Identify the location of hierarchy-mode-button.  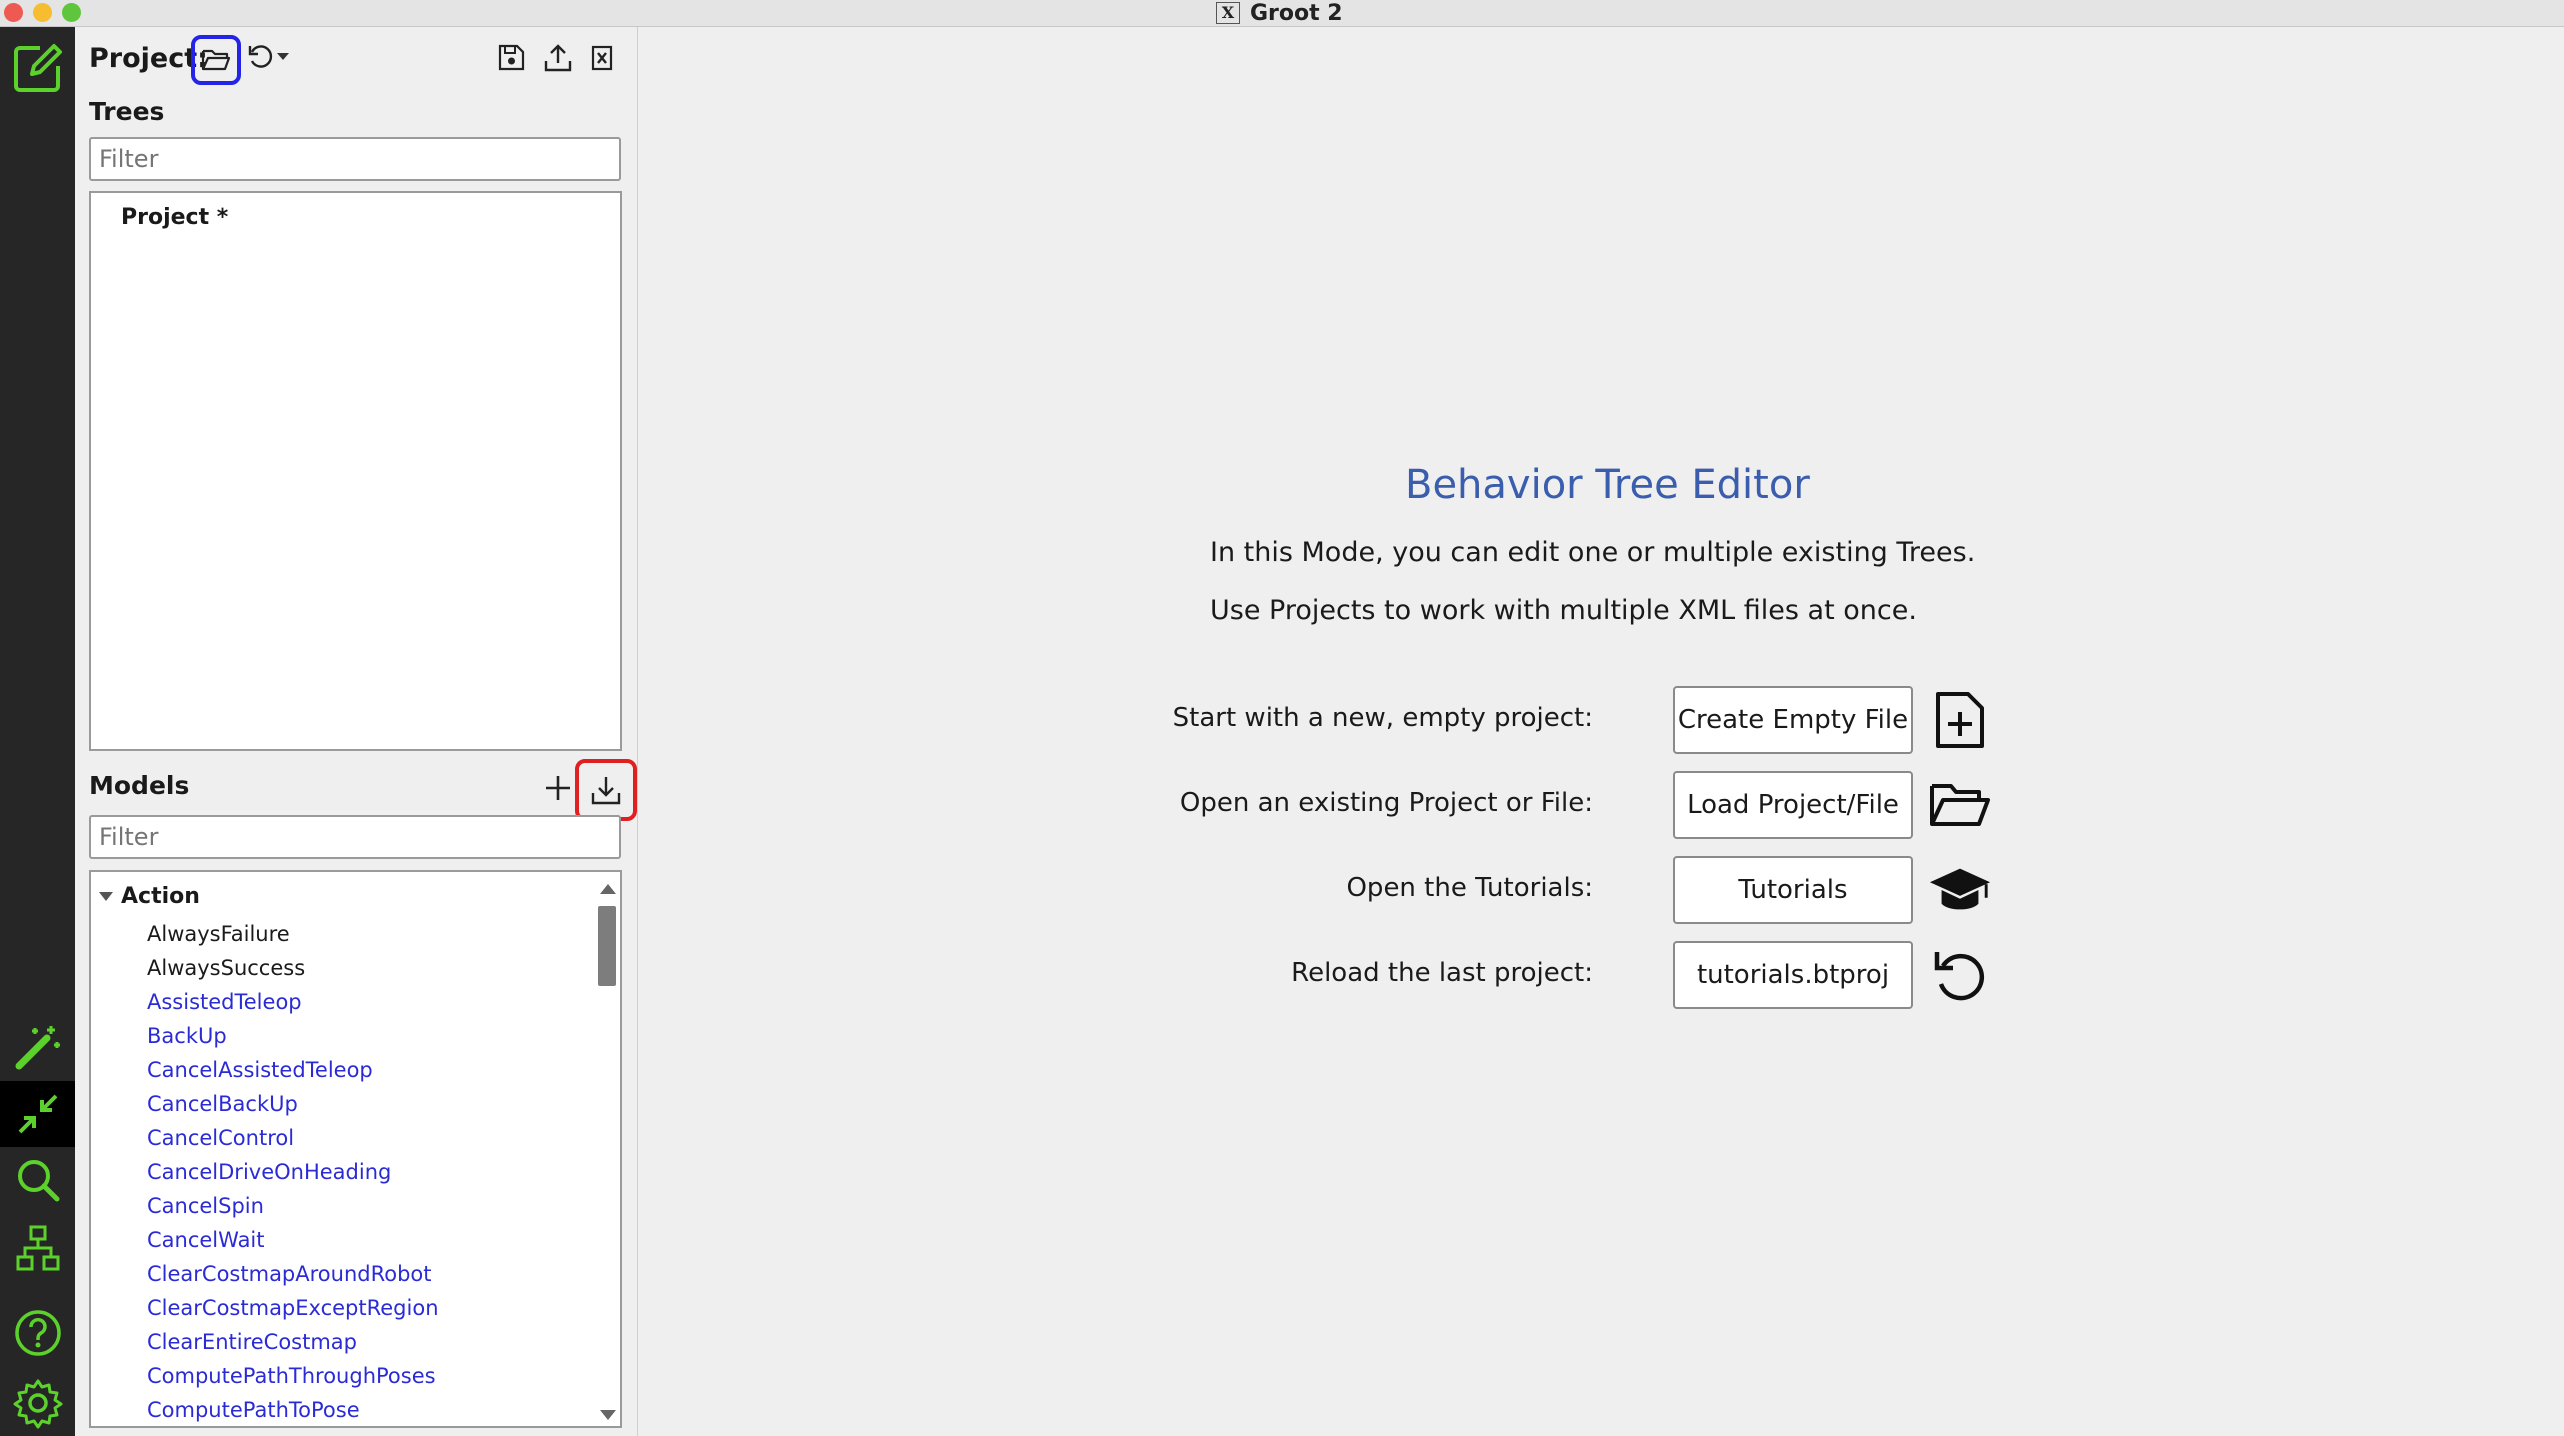
(37, 1248).